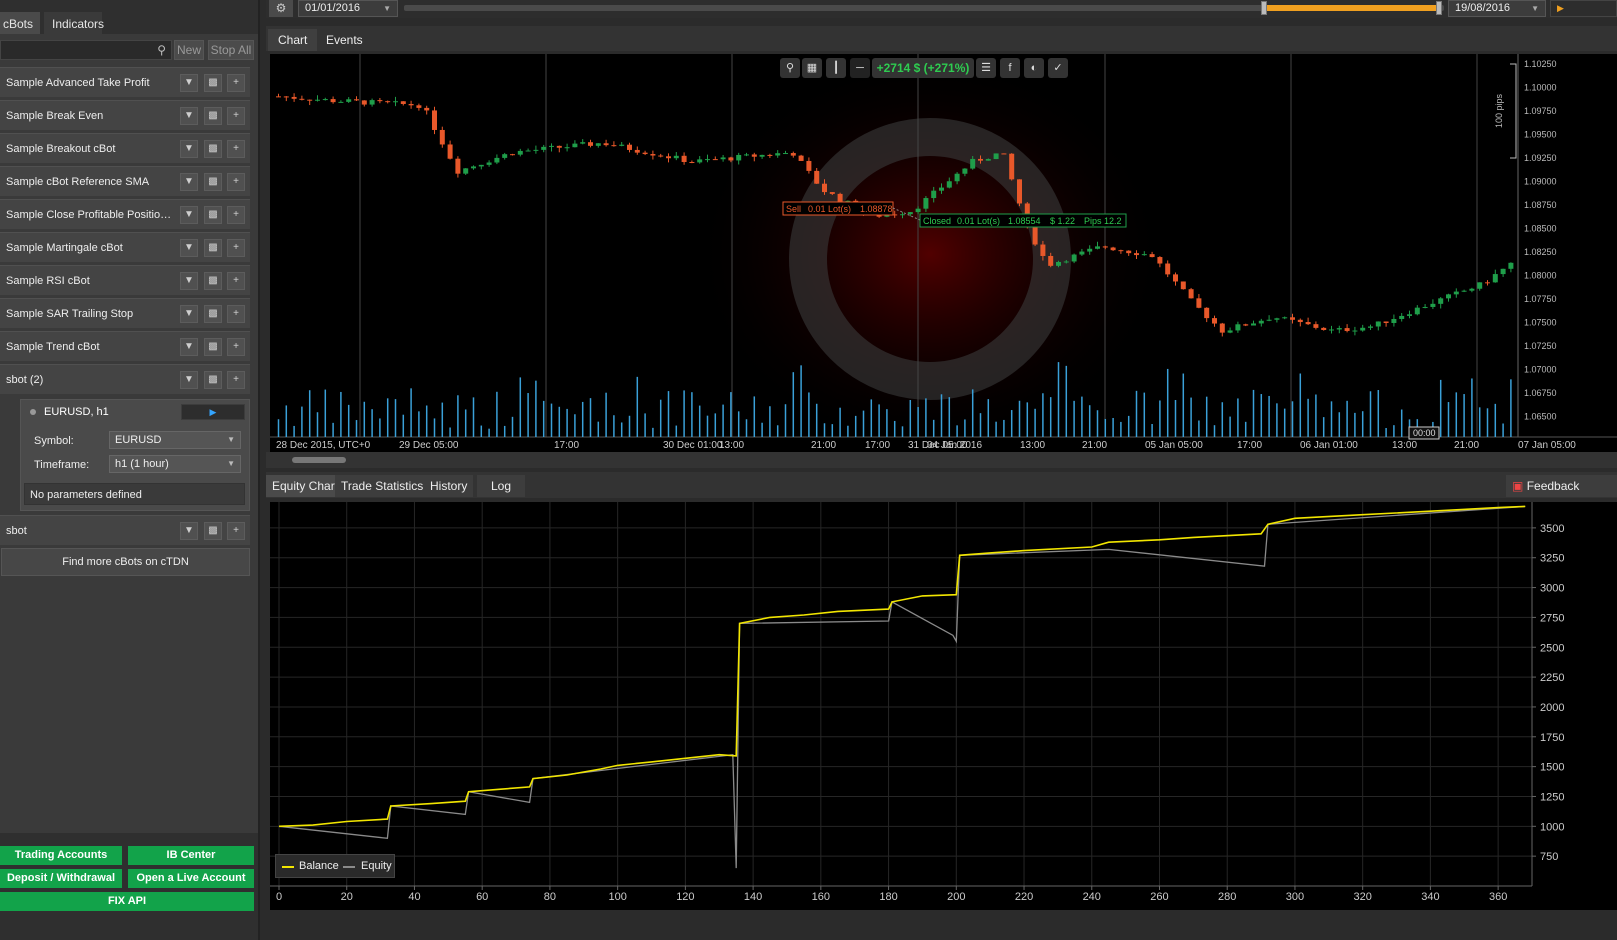  I want to click on x-tick-label: 200, so click(956, 897).